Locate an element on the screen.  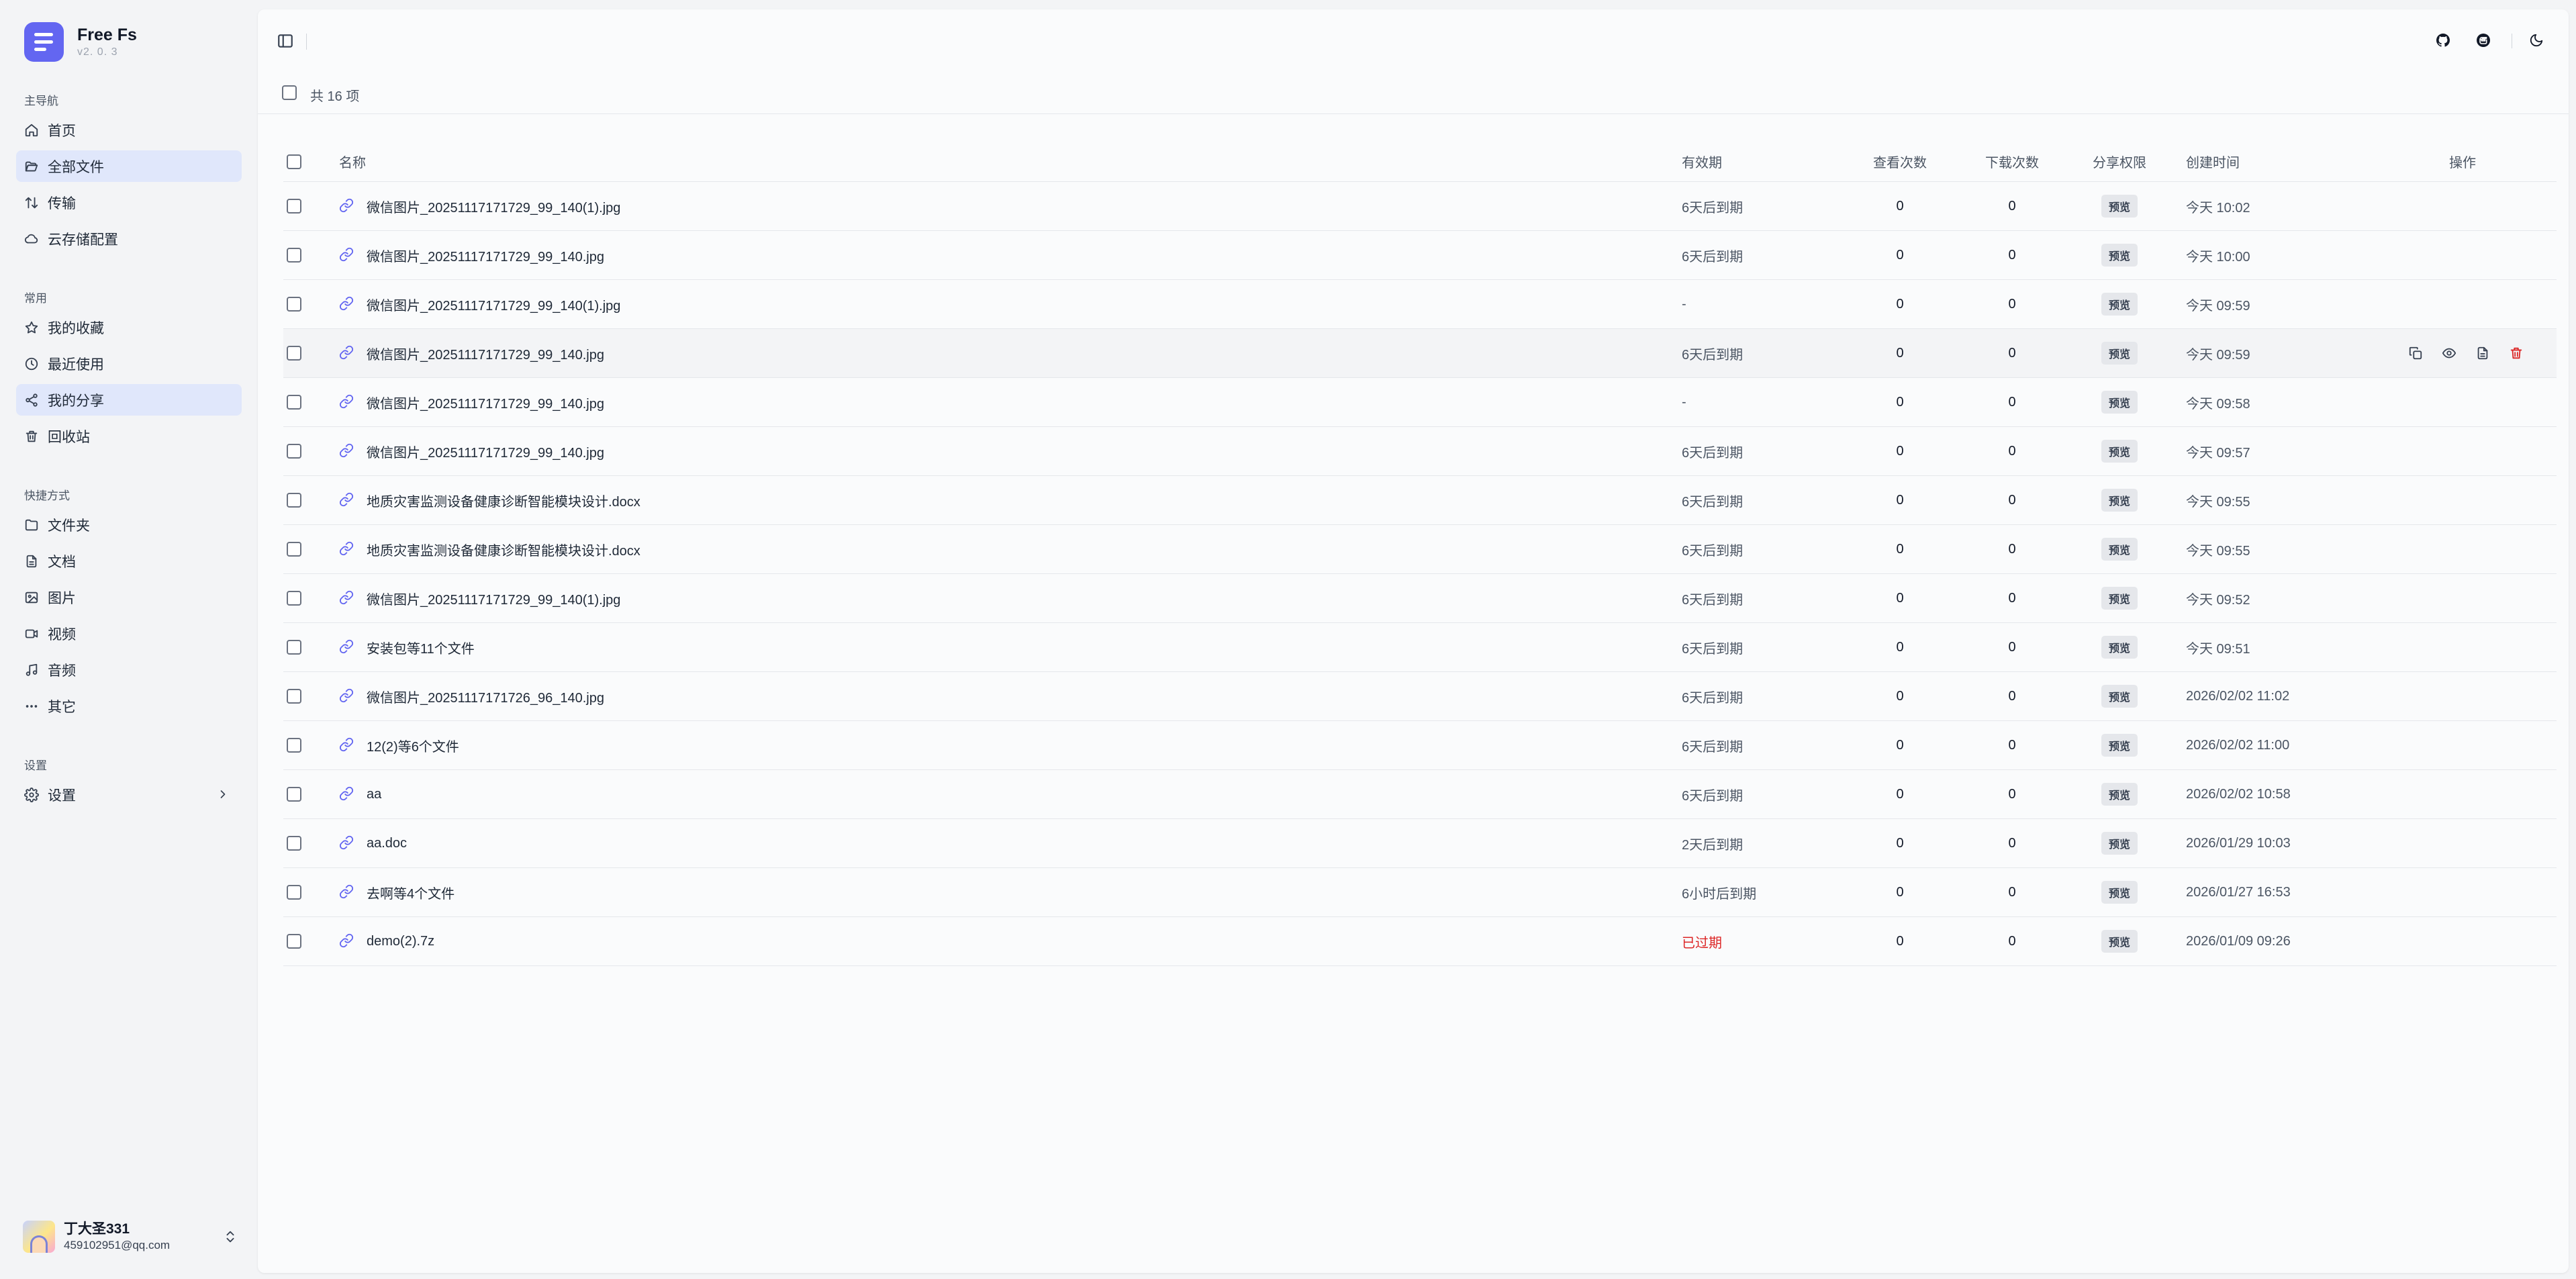
expiry-cell: 2天后到期 is located at coordinates (1713, 845).